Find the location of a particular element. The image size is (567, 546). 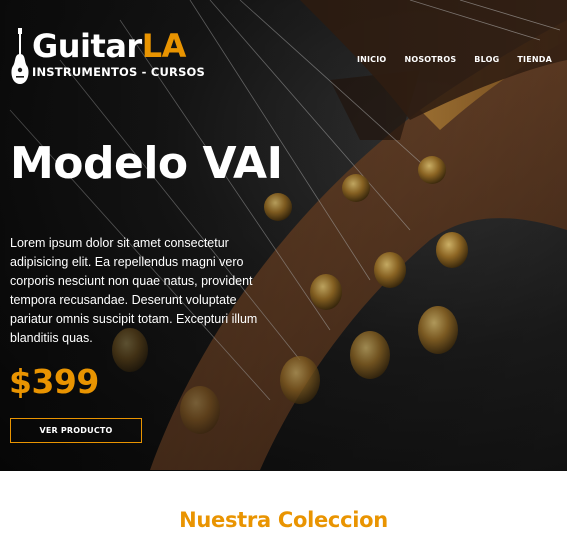

site-logo: GuitarLA INSTRUMENTOS - CURSOS is located at coordinates (107, 57).